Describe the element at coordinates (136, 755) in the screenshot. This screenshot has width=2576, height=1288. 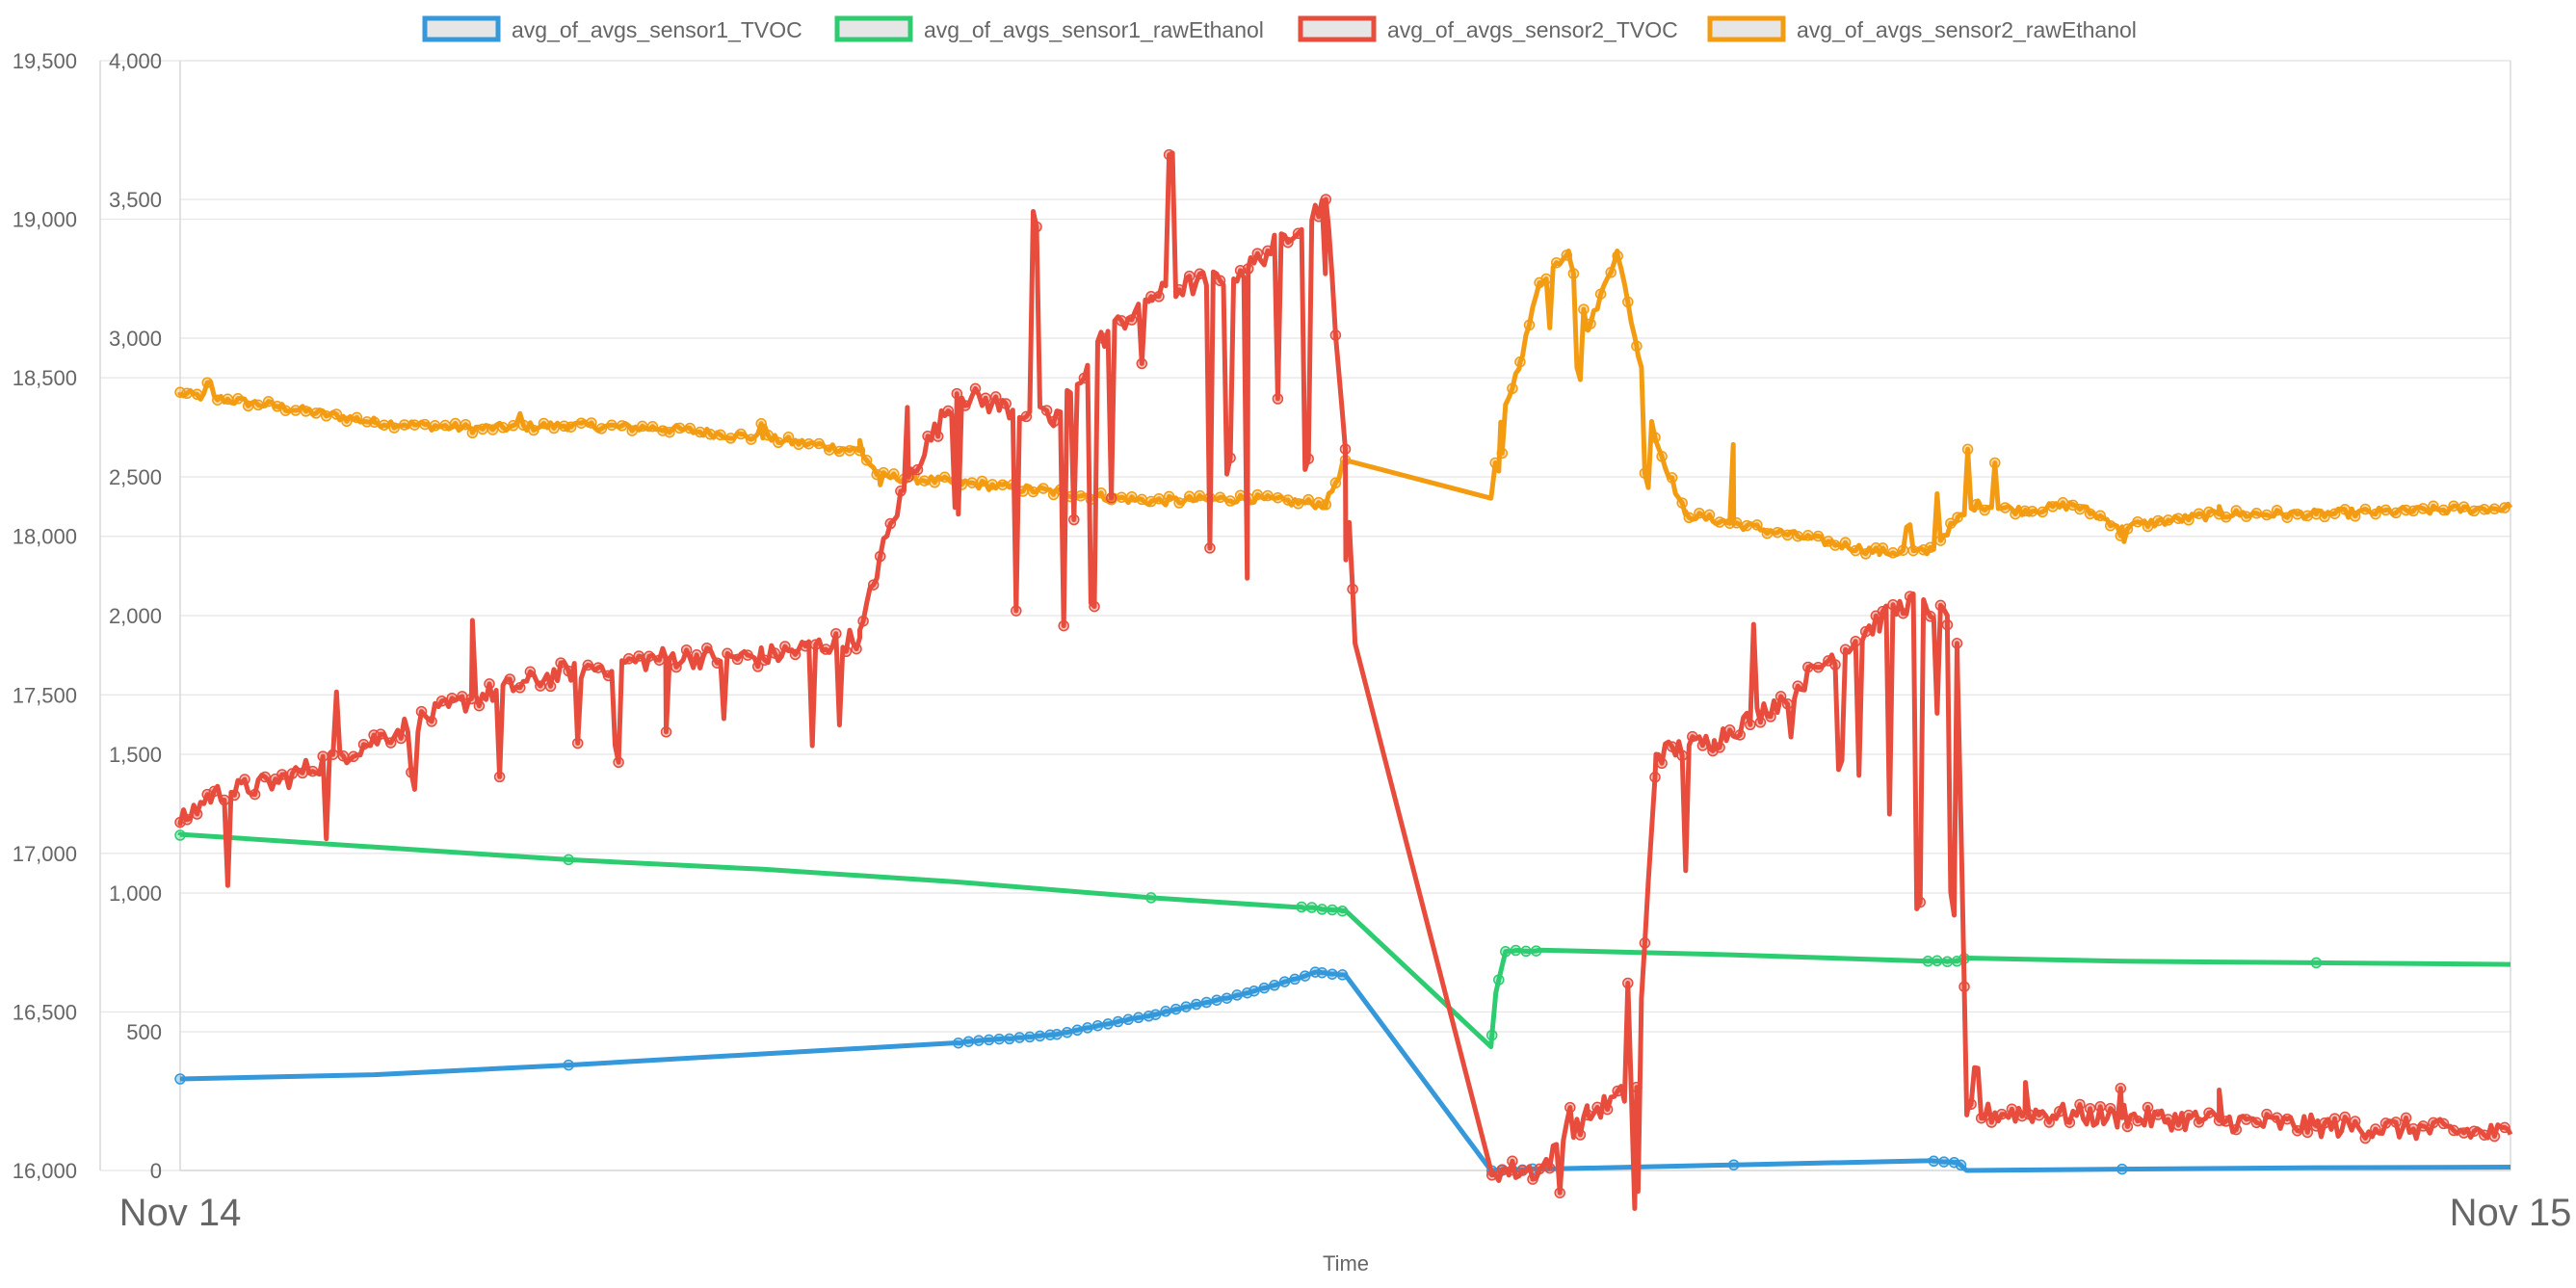
I see `y-right-tick-label: 1,500` at that location.